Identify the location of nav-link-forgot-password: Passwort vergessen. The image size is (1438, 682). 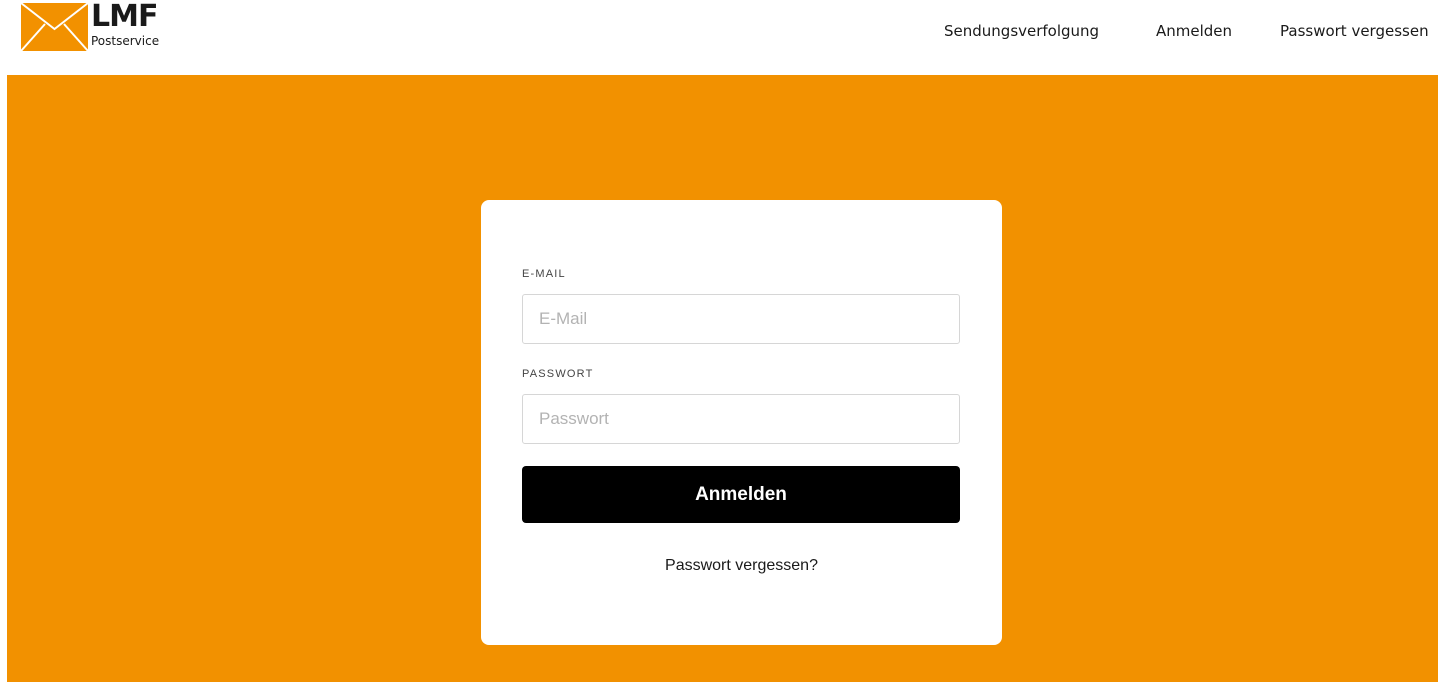
(1354, 31).